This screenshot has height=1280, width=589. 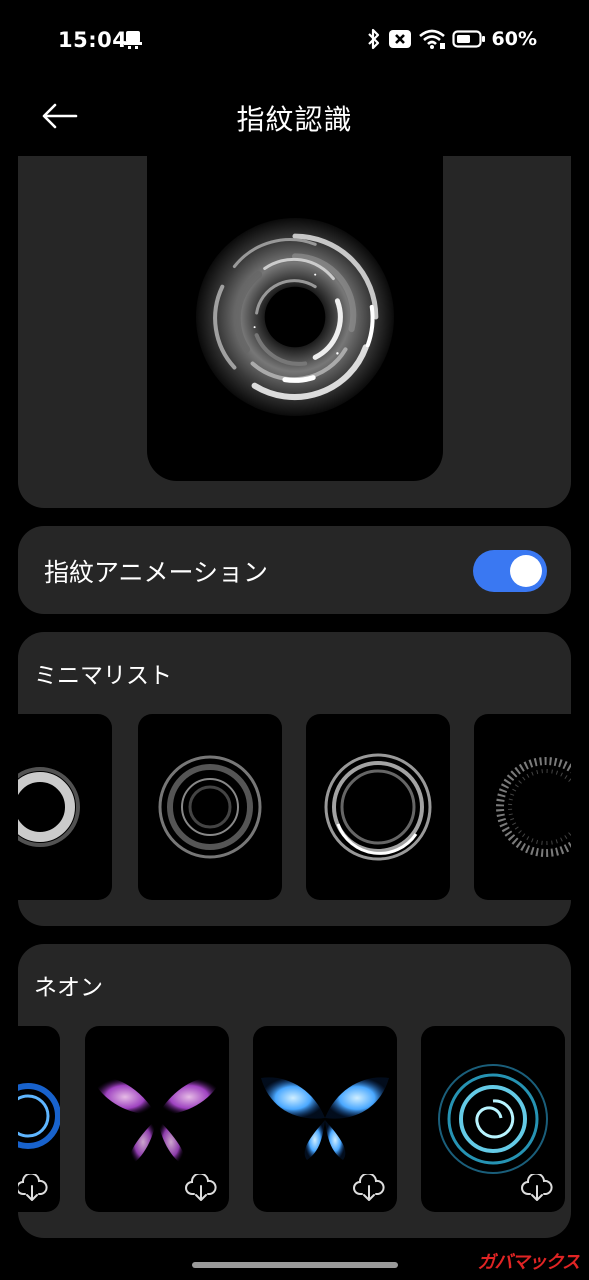 I want to click on animation-toggle-row: 指紋アニメーション, so click(x=294, y=570).